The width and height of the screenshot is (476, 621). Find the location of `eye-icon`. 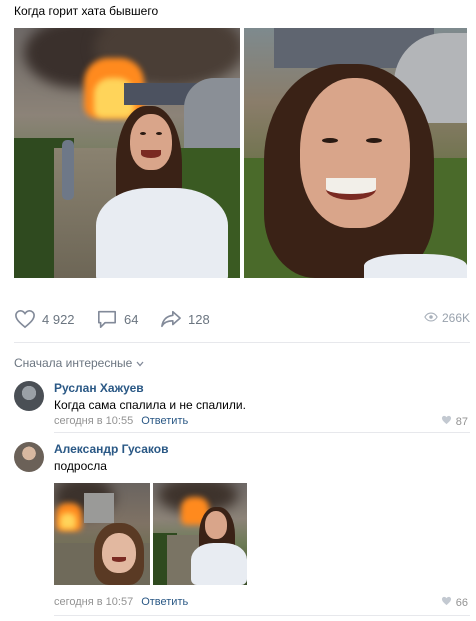

eye-icon is located at coordinates (431, 318).